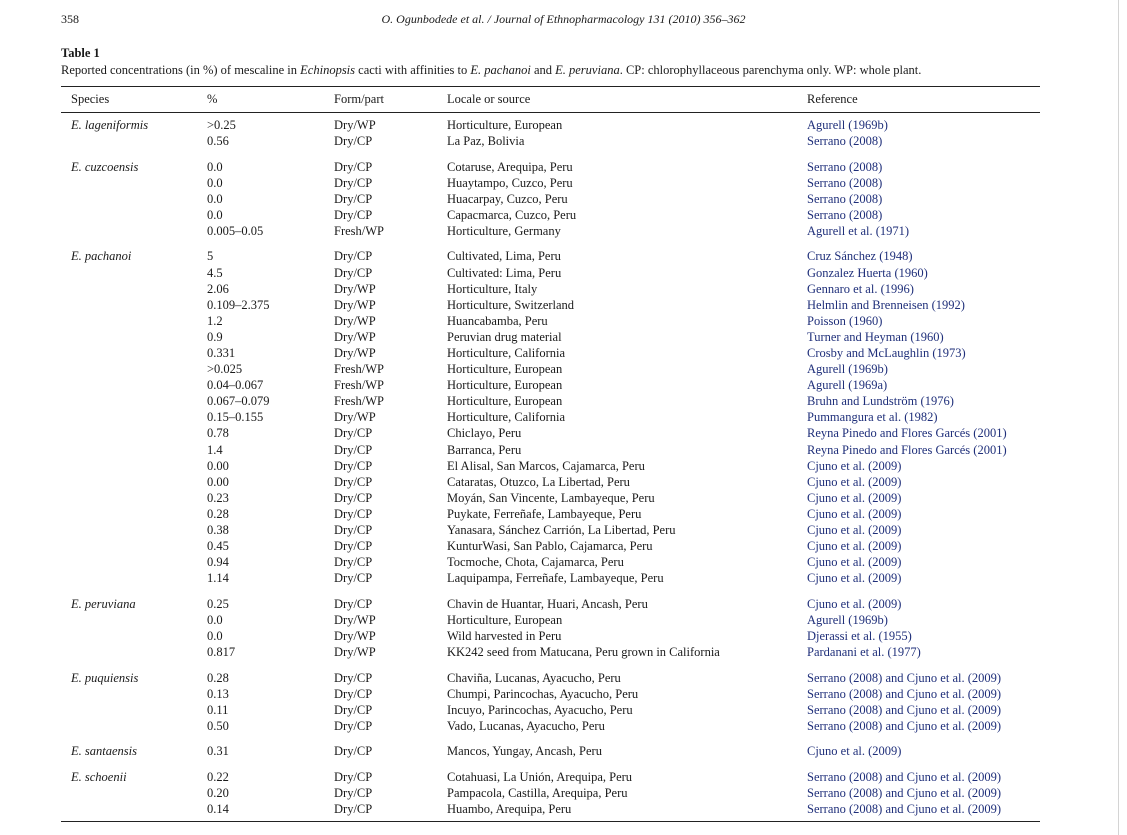  Describe the element at coordinates (886, 353) in the screenshot. I see `reference-link: Crosby and McLaughlin (1973)` at that location.